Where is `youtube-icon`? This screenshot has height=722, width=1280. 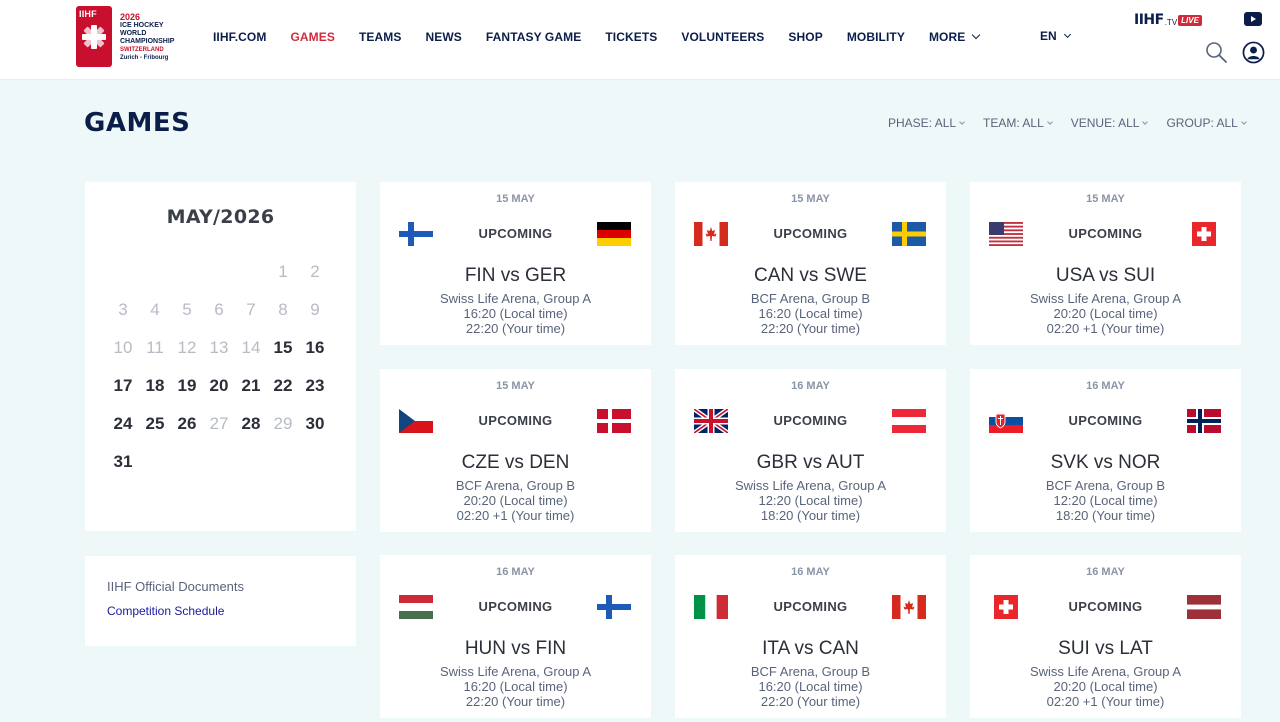 youtube-icon is located at coordinates (1253, 19).